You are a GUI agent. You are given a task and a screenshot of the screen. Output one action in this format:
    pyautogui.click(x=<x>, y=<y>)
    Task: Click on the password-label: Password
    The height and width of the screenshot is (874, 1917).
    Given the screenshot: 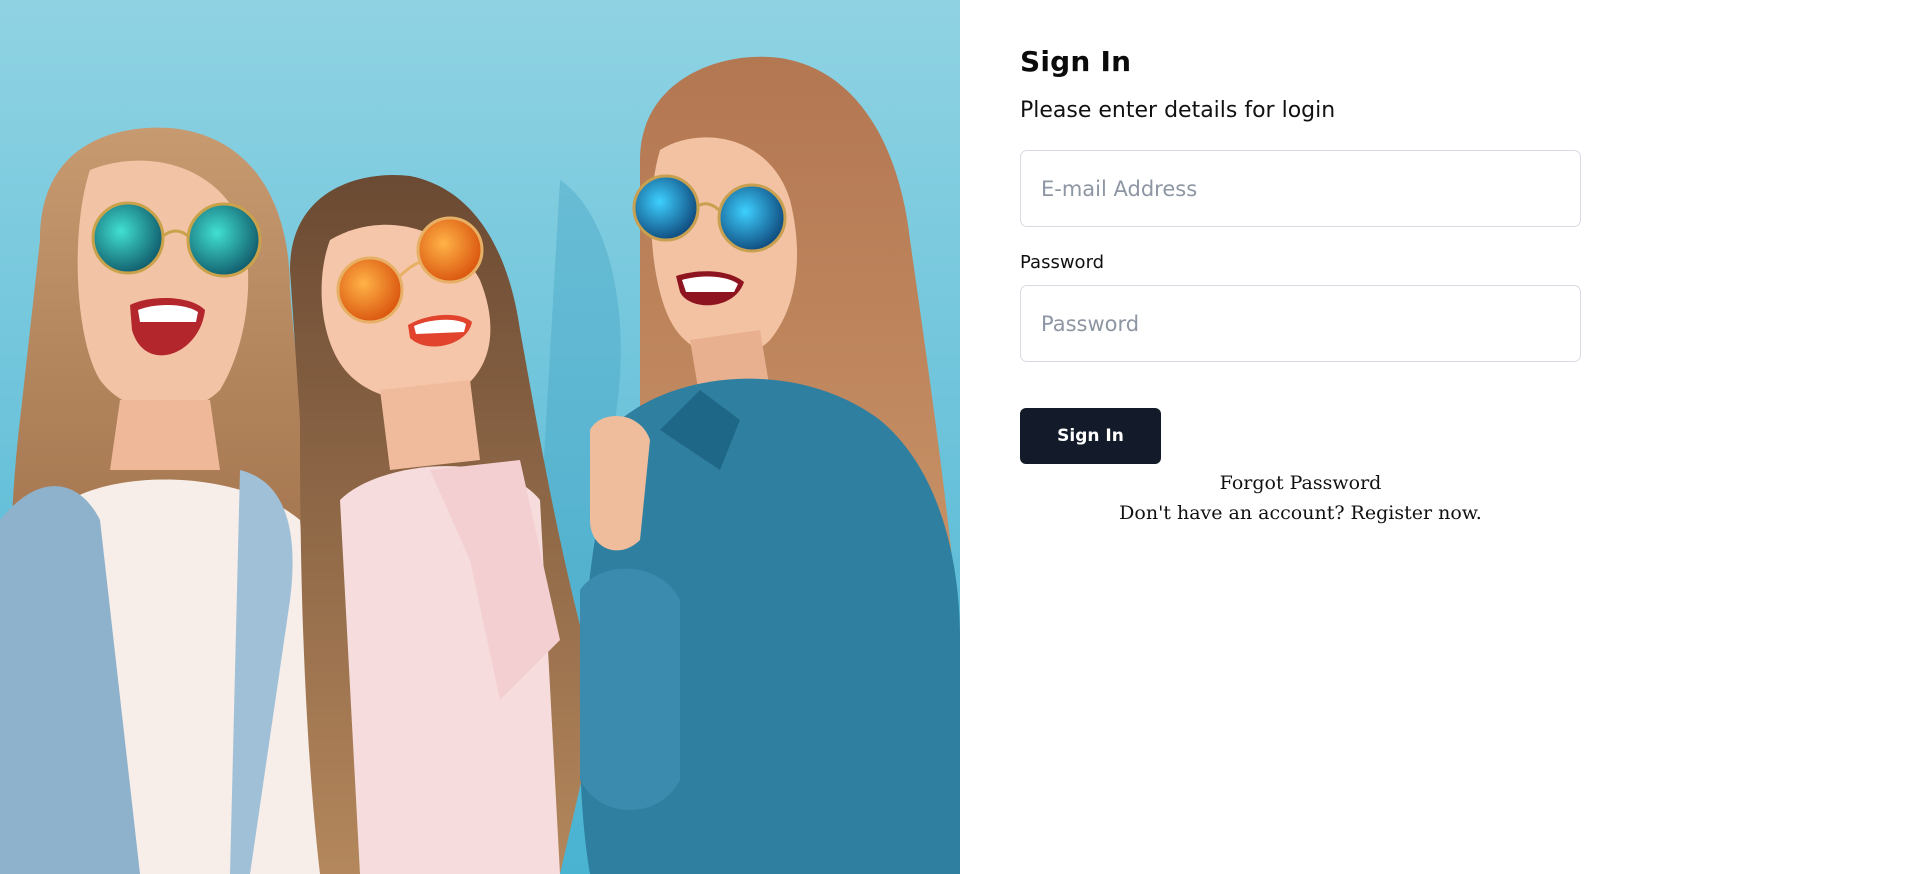 What is the action you would take?
    pyautogui.click(x=1062, y=262)
    